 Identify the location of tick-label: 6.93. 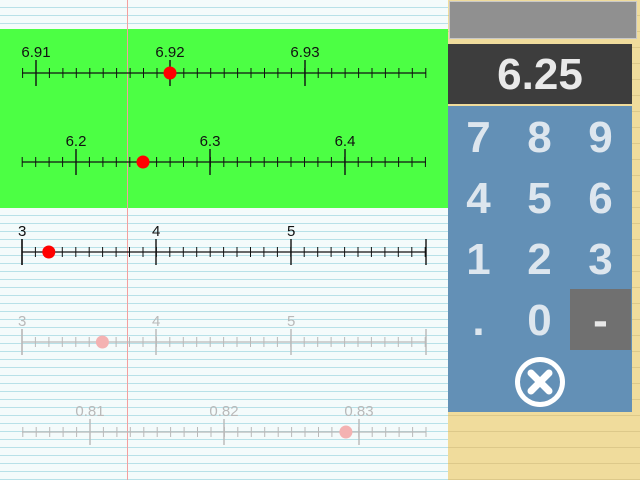
(304, 52).